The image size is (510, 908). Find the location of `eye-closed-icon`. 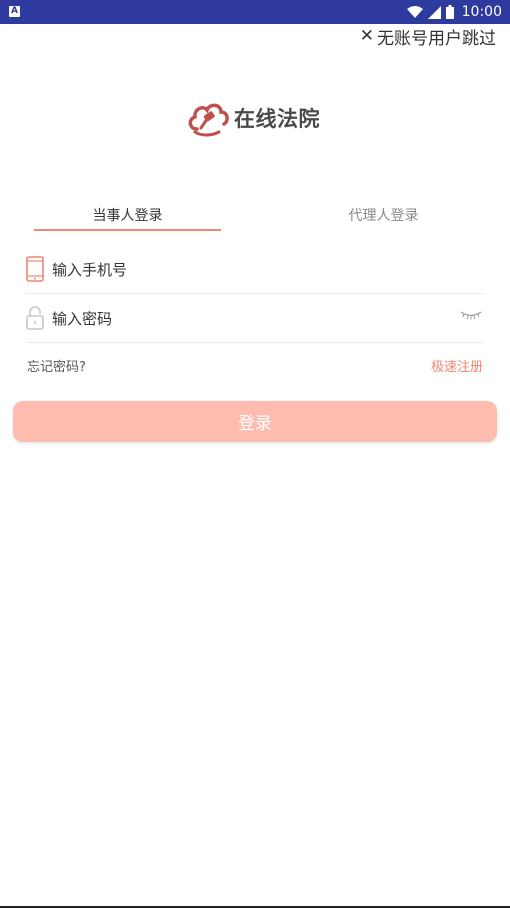

eye-closed-icon is located at coordinates (471, 315).